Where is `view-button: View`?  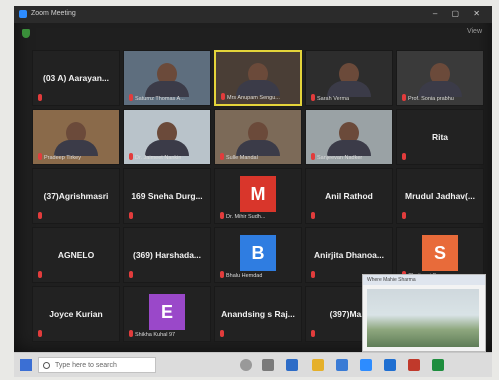
view-button: View is located at coordinates (474, 31).